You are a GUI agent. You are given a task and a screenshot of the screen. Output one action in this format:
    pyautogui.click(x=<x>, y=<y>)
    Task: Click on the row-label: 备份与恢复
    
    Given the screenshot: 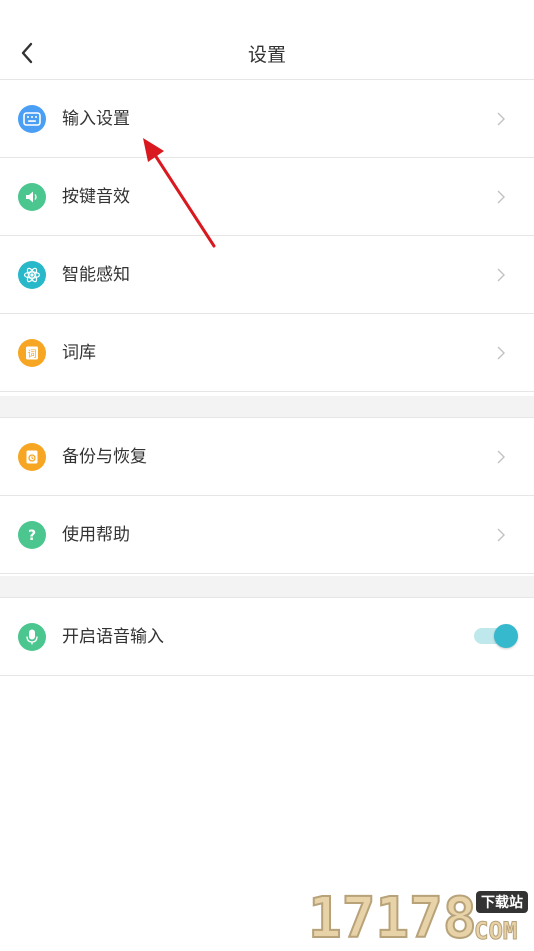 What is the action you would take?
    pyautogui.click(x=104, y=457)
    